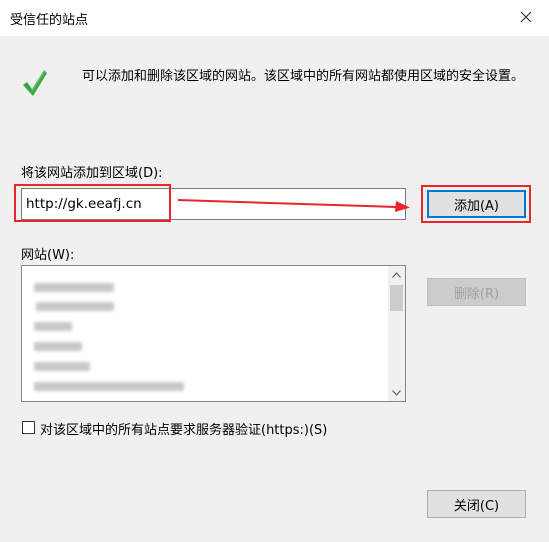 The image size is (549, 542). What do you see at coordinates (476, 204) in the screenshot?
I see `add-button-highlight-box` at bounding box center [476, 204].